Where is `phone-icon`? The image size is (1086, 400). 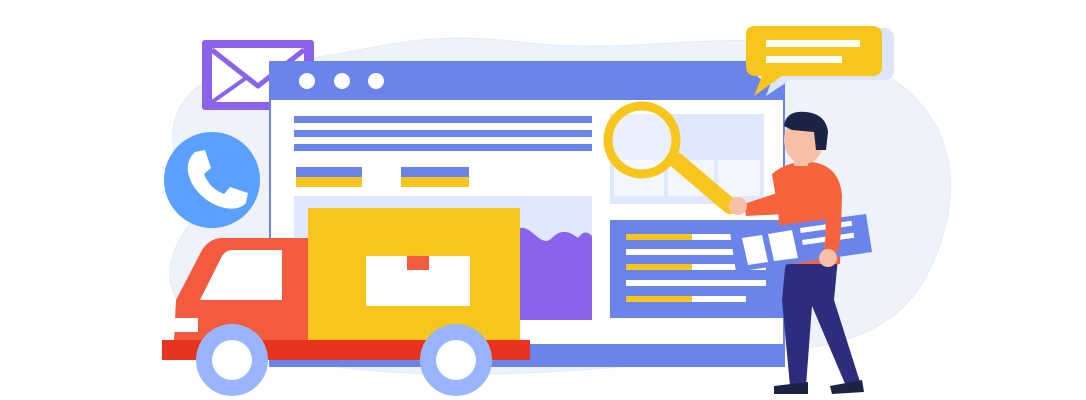 phone-icon is located at coordinates (212, 180).